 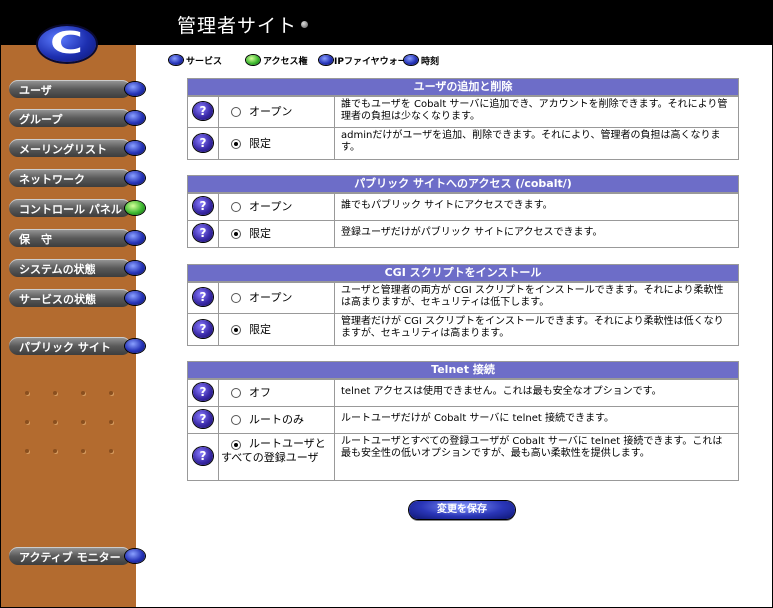 I want to click on section-title: パブリック サイトへのアクセス (/cobalt/), so click(x=463, y=184).